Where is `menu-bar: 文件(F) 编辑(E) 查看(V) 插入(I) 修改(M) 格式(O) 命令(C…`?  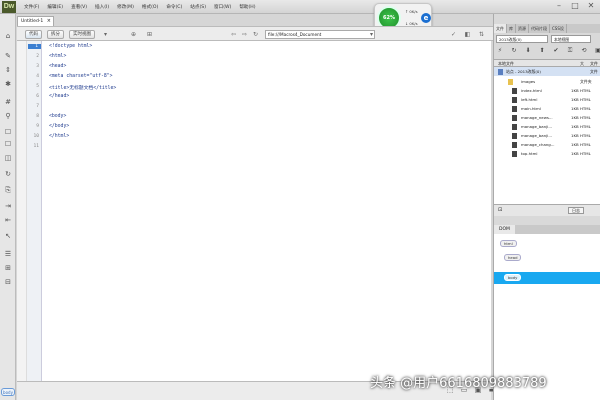
menu-bar: 文件(F) 编辑(E) 查看(V) 插入(I) 修改(M) 格式(O) 命令(C… is located at coordinates (140, 7).